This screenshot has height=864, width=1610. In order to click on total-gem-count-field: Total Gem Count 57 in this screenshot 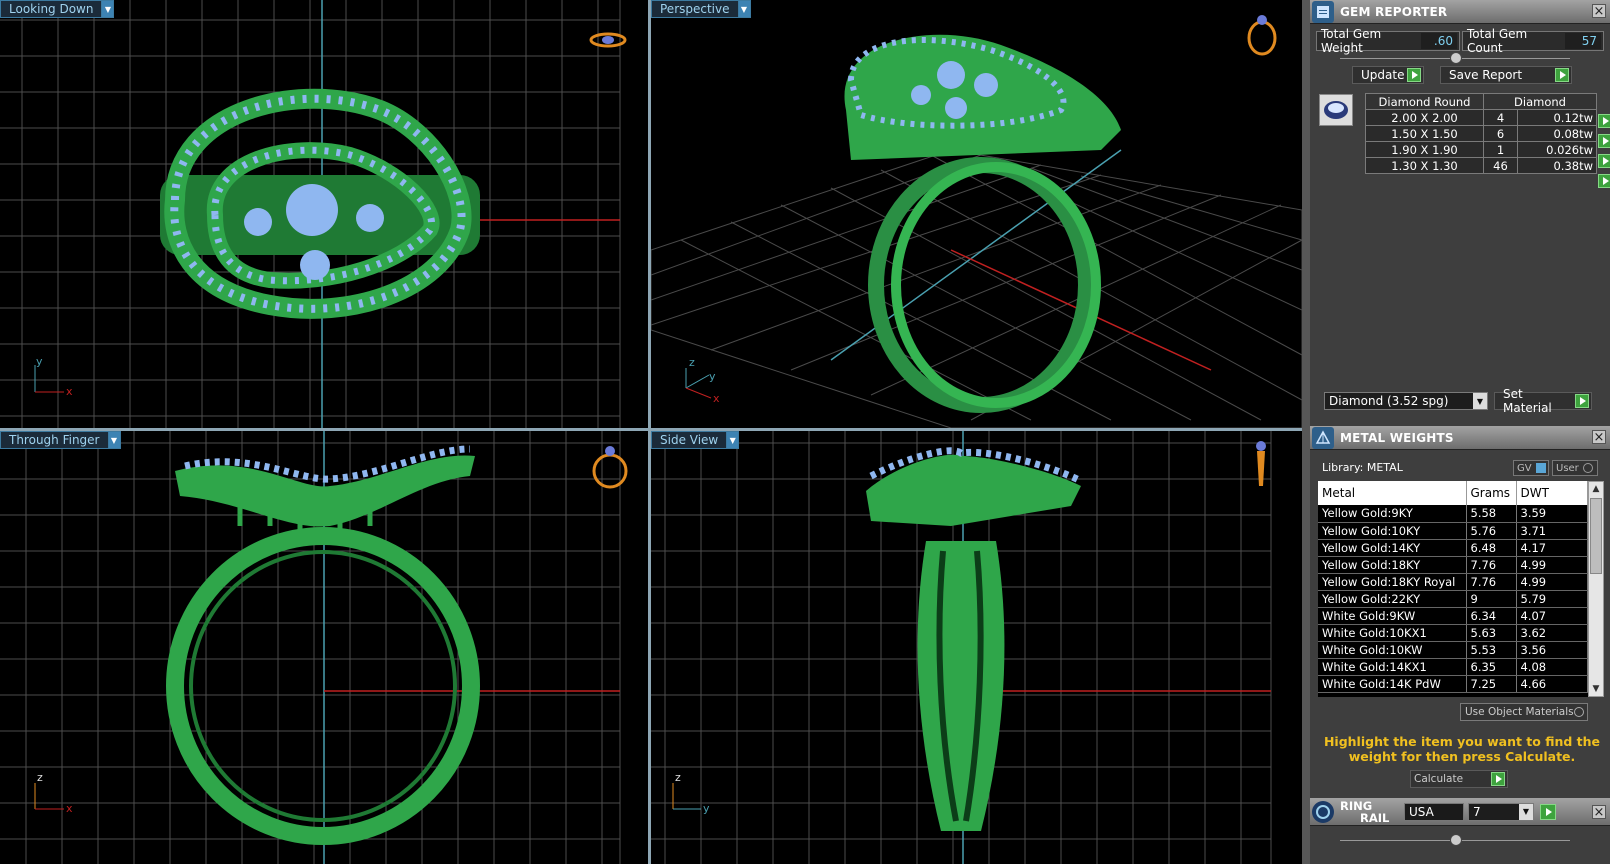, I will do `click(1533, 41)`.